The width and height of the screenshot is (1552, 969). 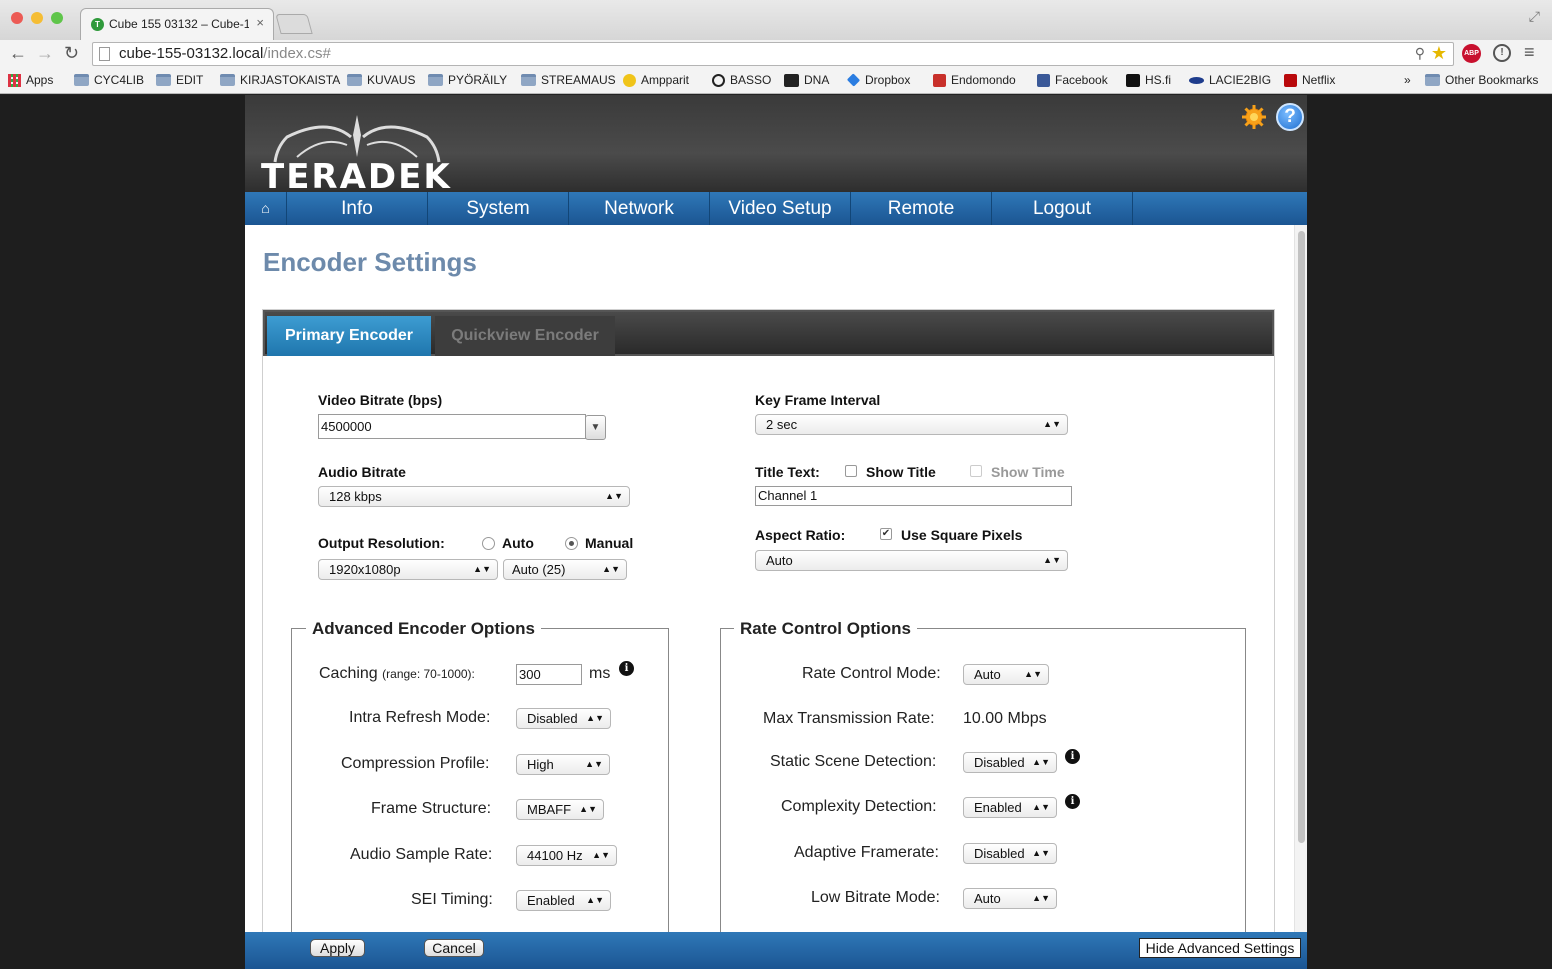 I want to click on tab-primary-encoder: Primary Encoder, so click(x=349, y=336).